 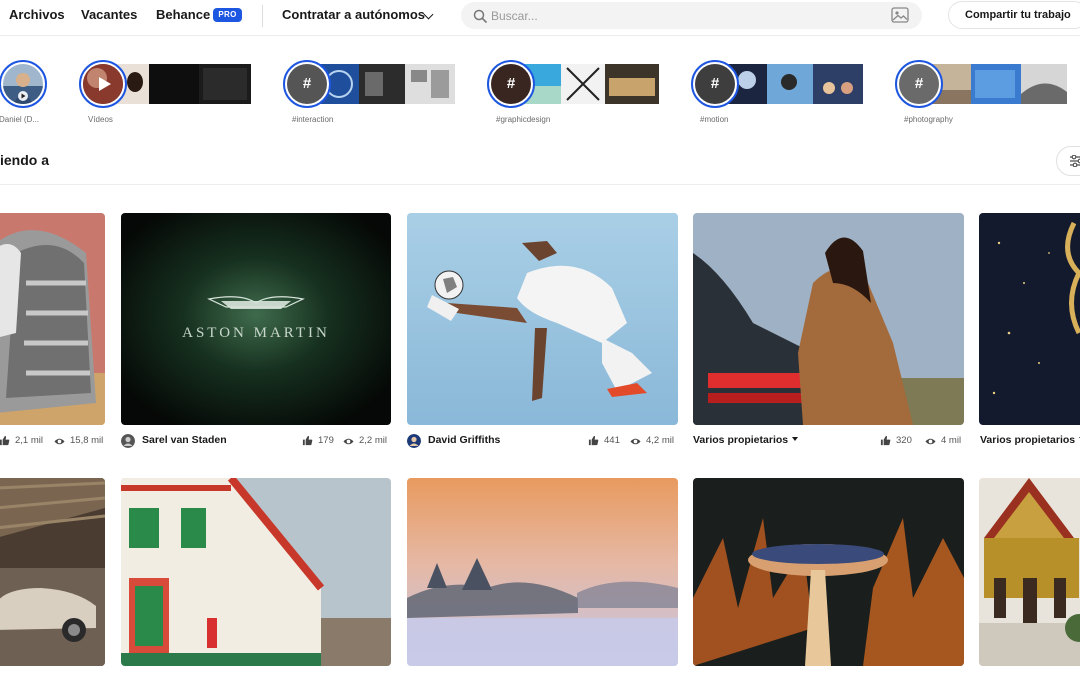 I want to click on project-thumbnail: ASTON MARTIN, so click(x=256, y=319).